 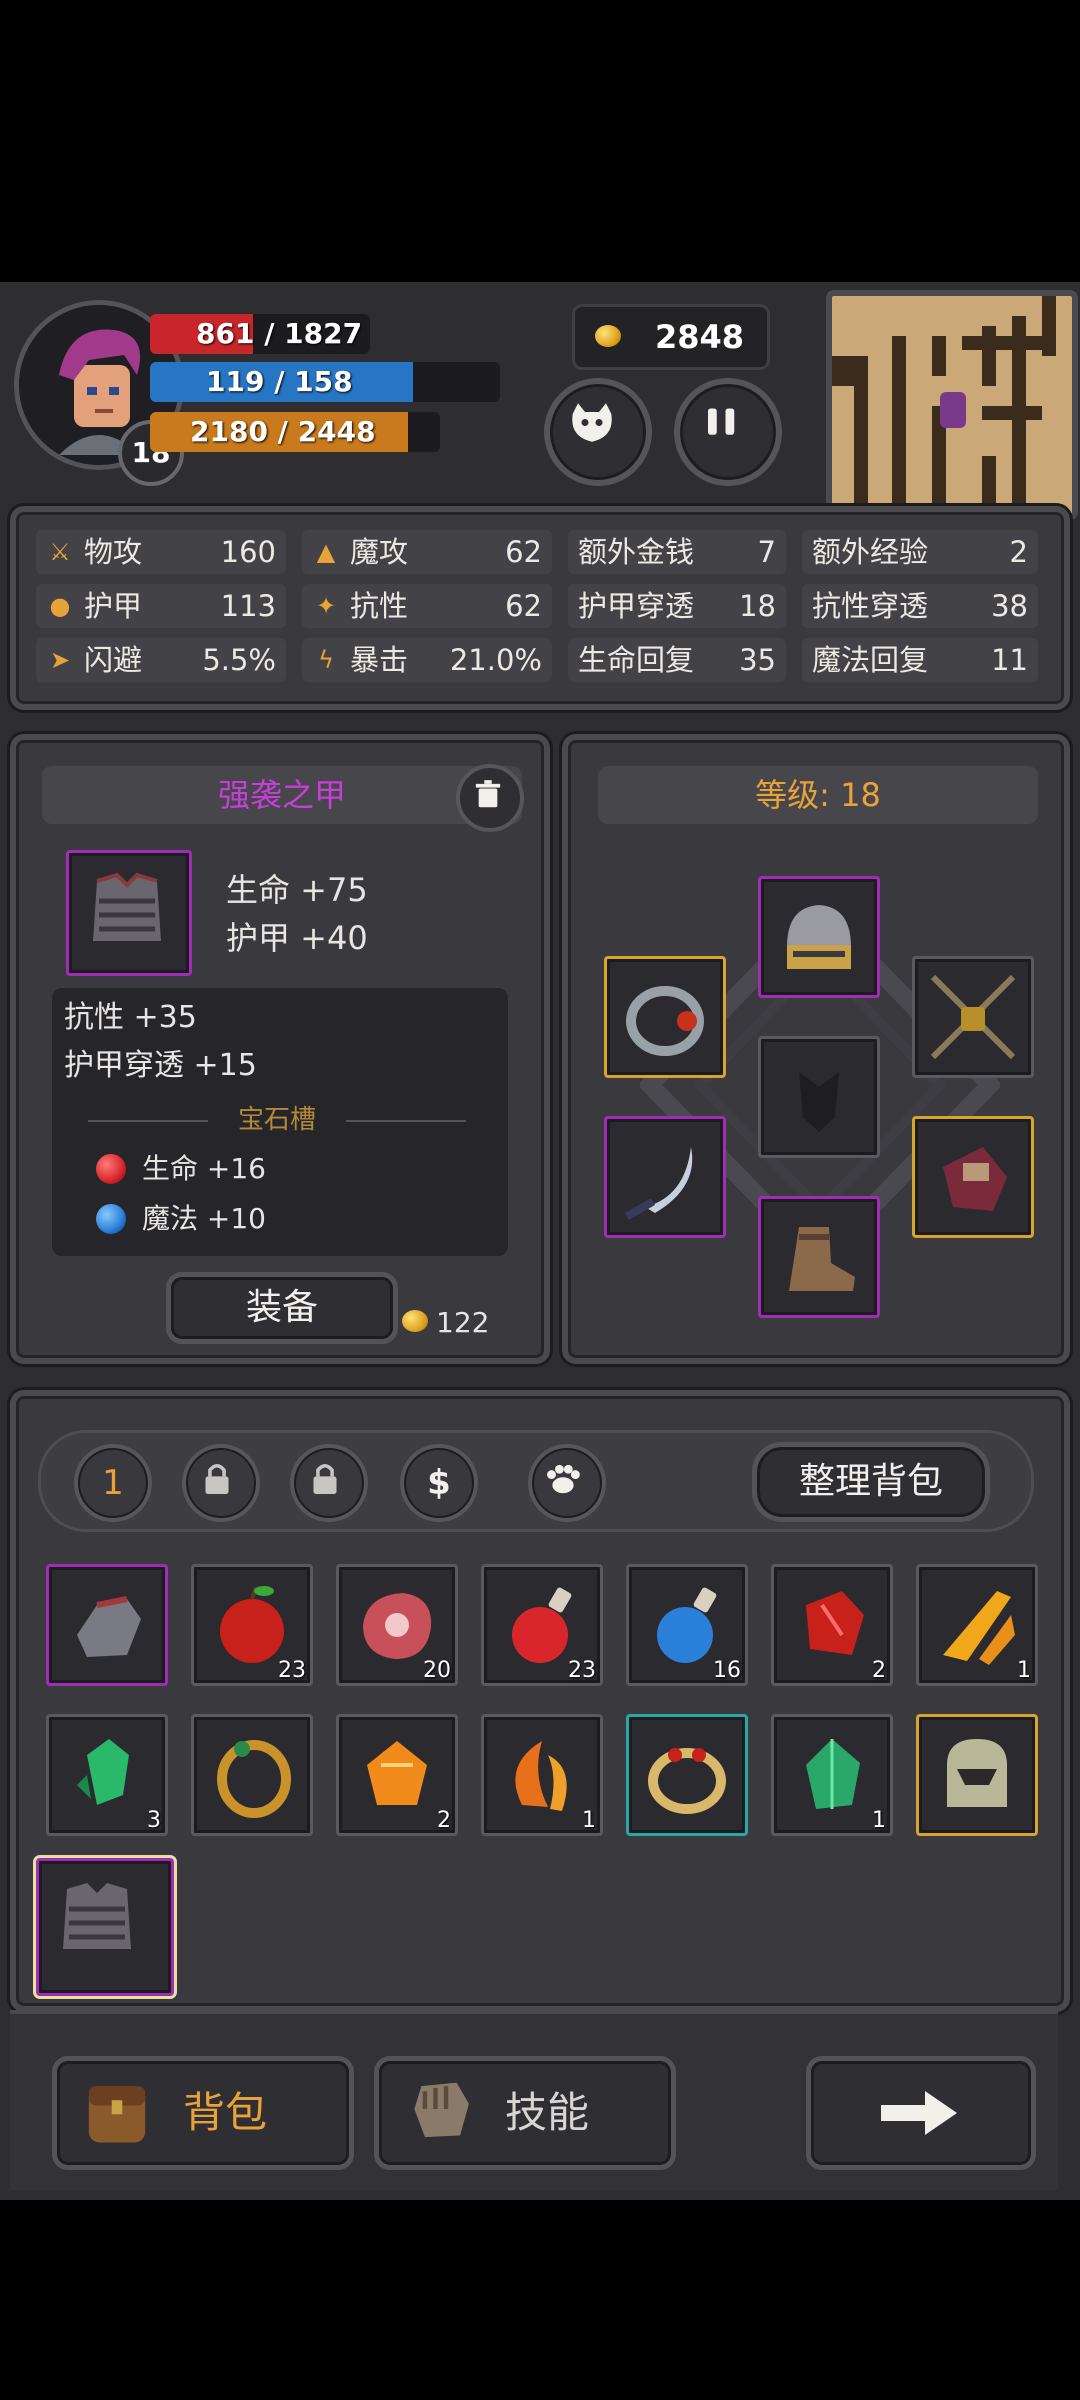 What do you see at coordinates (953, 410) in the screenshot?
I see `player-marker-icon` at bounding box center [953, 410].